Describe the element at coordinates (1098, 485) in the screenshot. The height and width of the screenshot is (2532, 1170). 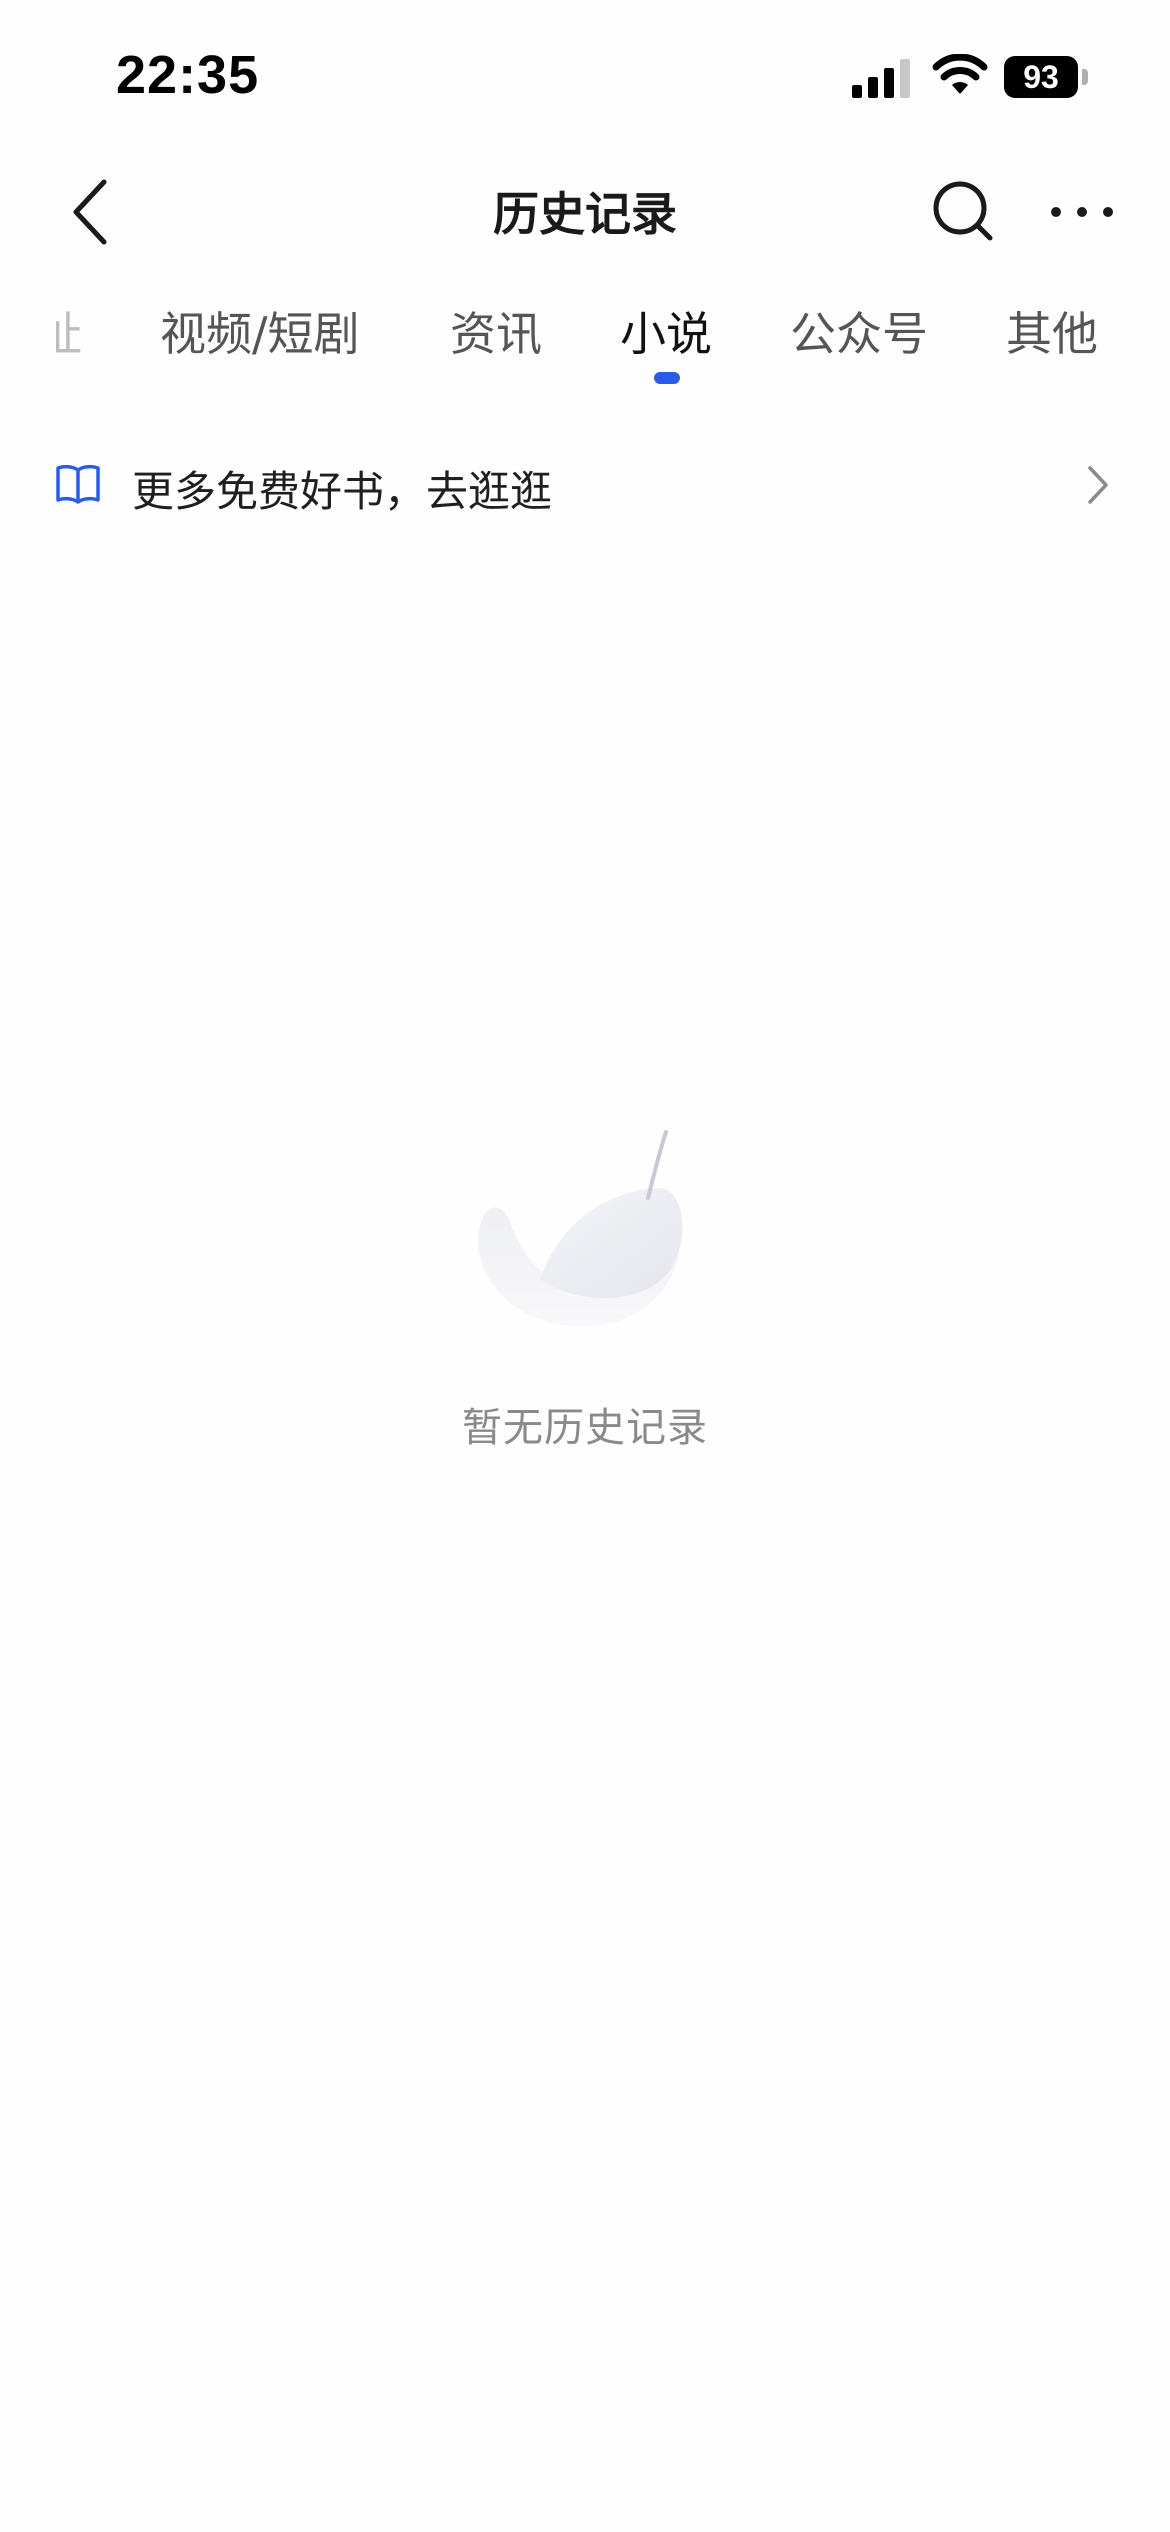
I see `chevron-right-icon` at that location.